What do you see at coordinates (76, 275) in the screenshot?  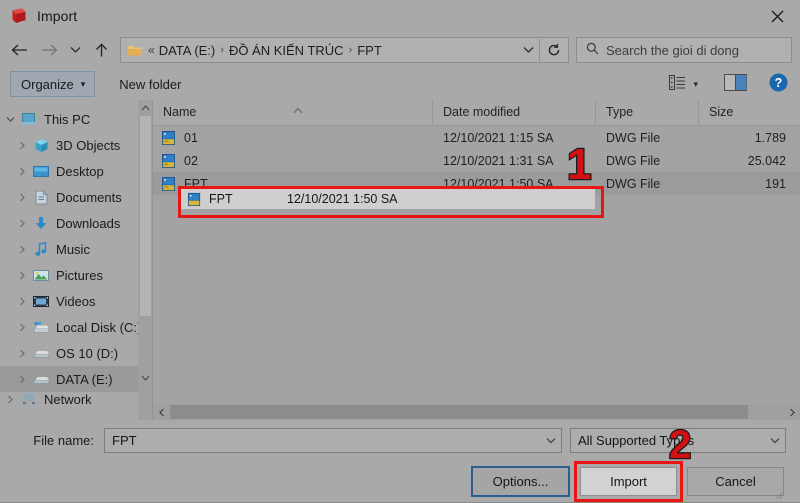 I see `sidebar-item-pictures: Pictures` at bounding box center [76, 275].